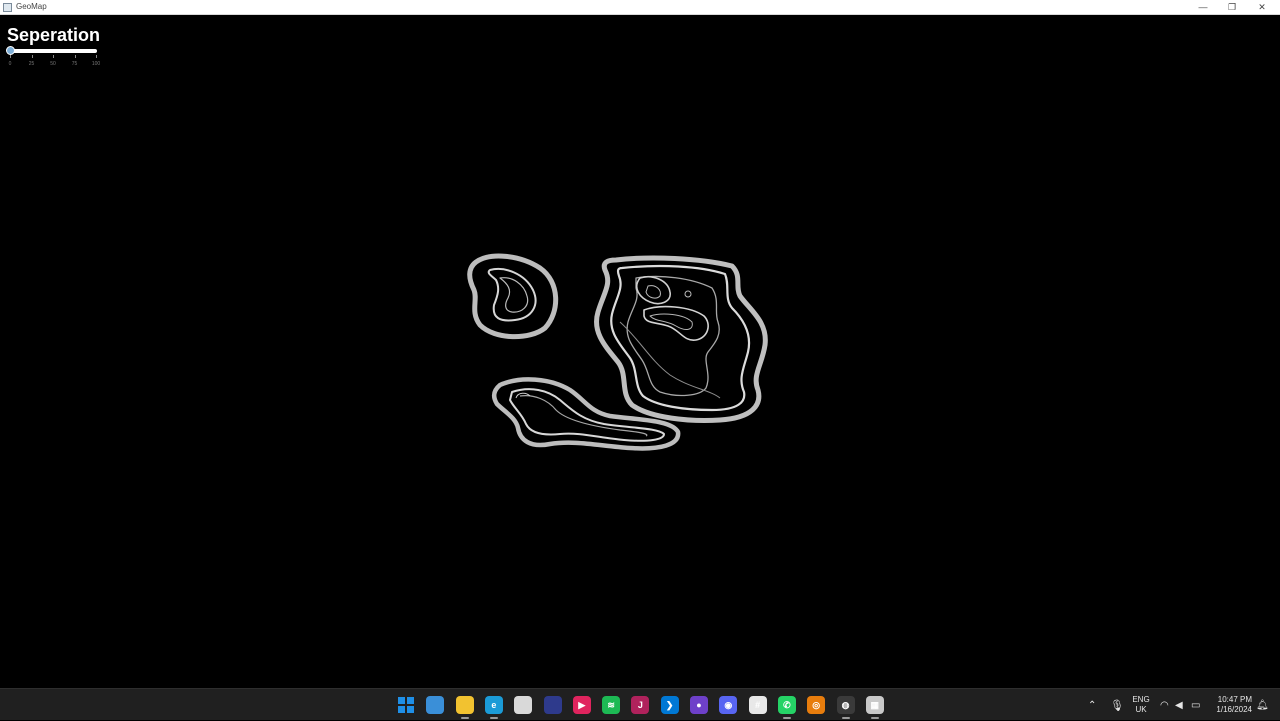  Describe the element at coordinates (31, 64) in the screenshot. I see `slider-tick-label: 25` at that location.